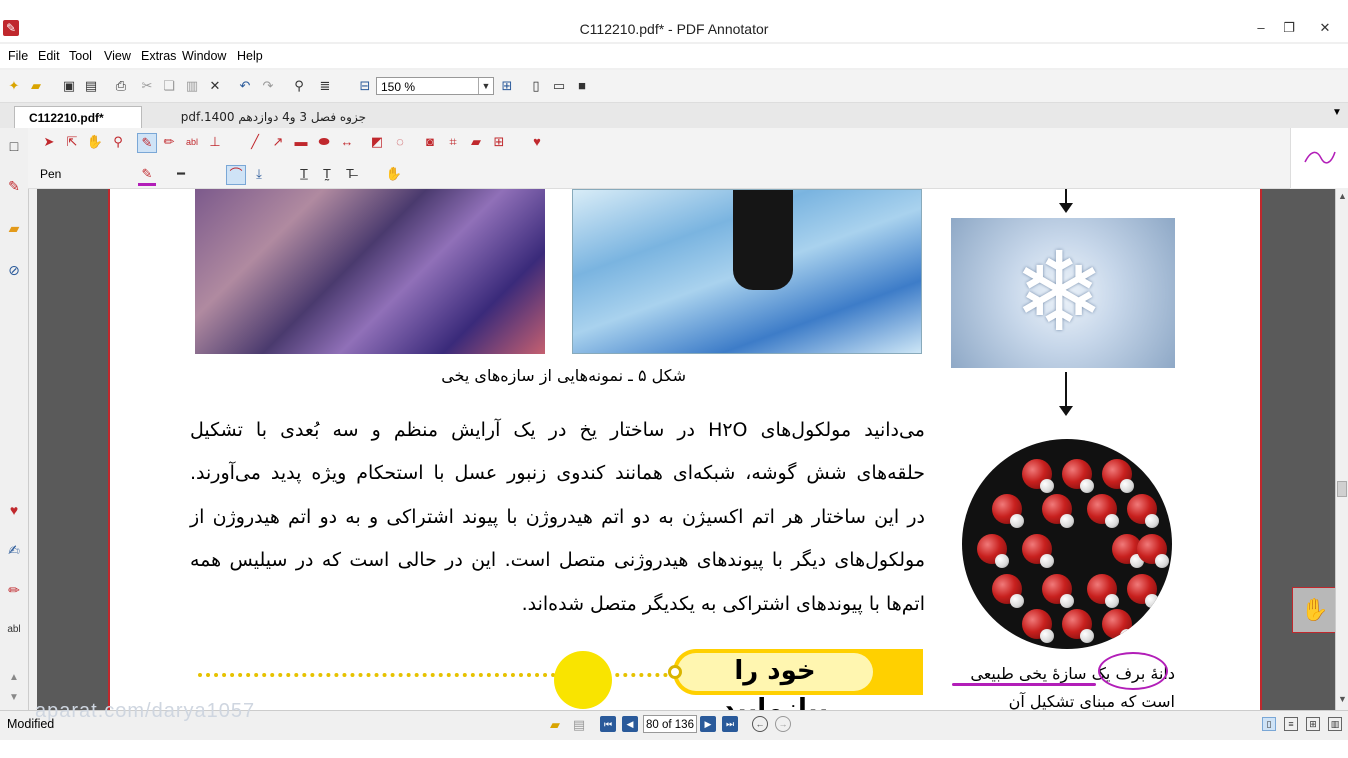 The width and height of the screenshot is (1348, 758). Describe the element at coordinates (14, 510) in the screenshot. I see `favorites-heart-icon: ♥` at that location.